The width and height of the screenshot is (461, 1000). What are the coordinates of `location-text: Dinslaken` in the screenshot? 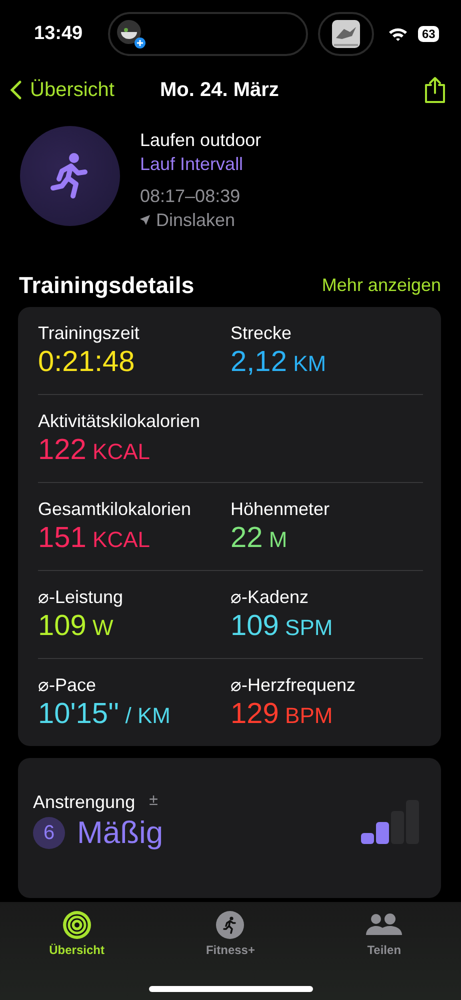 It's located at (201, 220).